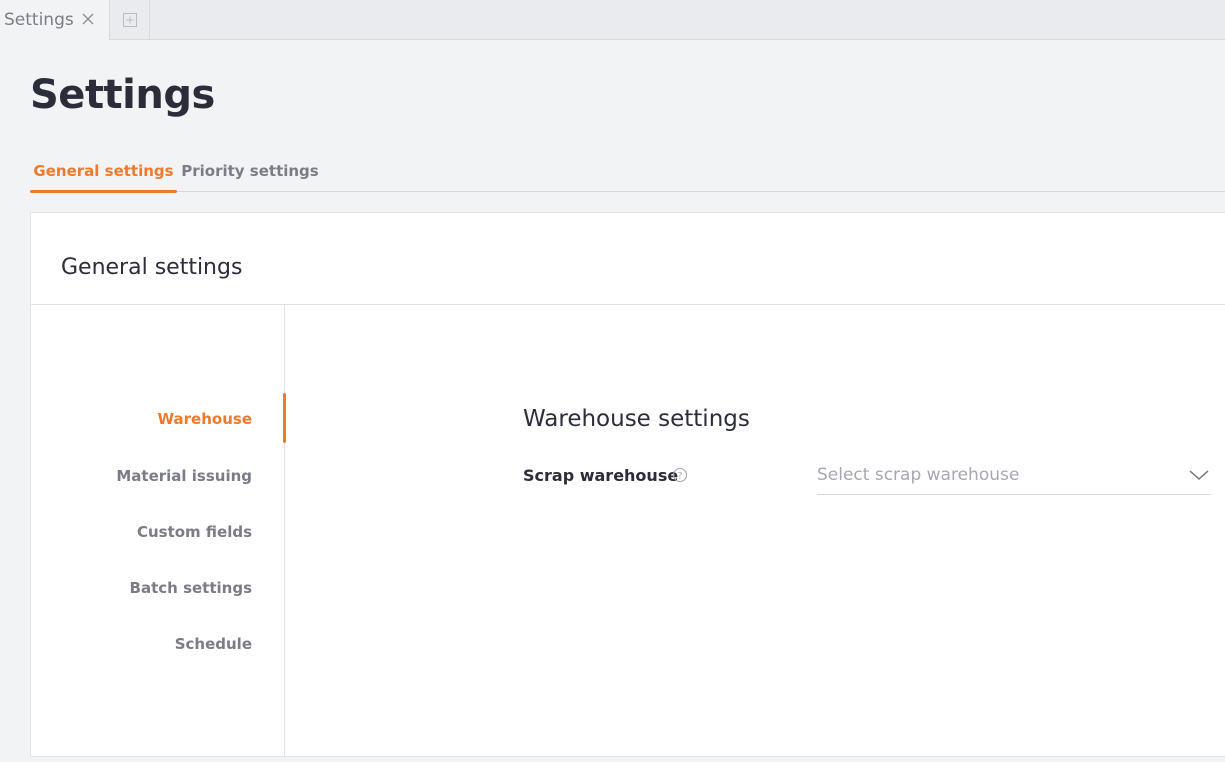 This screenshot has width=1225, height=762. I want to click on sidebar-item-custom-fields: Custom fields, so click(194, 532).